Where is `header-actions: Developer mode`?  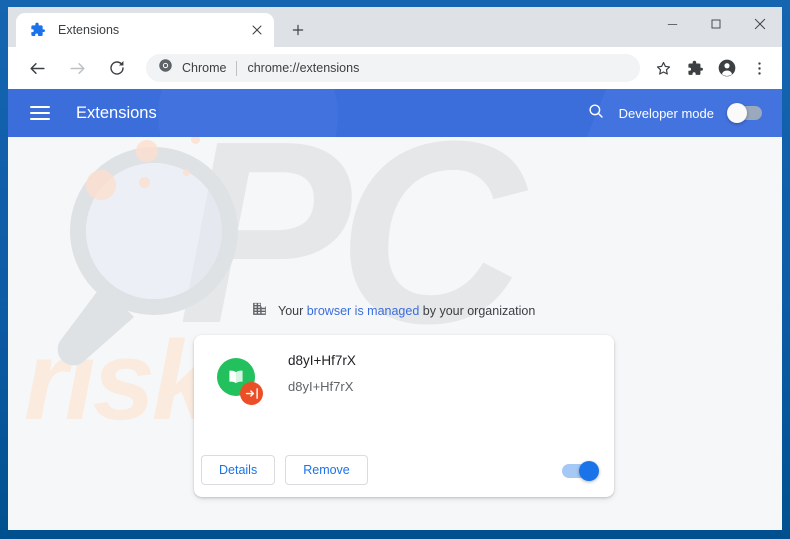
header-actions: Developer mode is located at coordinates (674, 113).